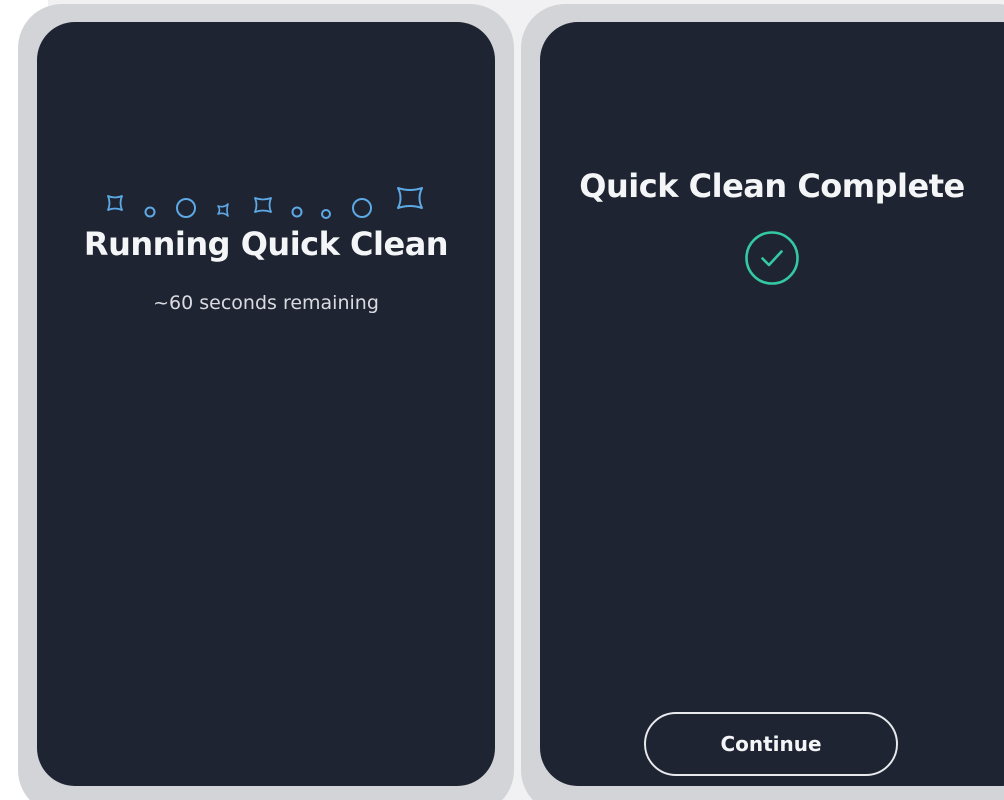 The width and height of the screenshot is (1004, 800). What do you see at coordinates (265, 204) in the screenshot?
I see `sparkles-icon` at bounding box center [265, 204].